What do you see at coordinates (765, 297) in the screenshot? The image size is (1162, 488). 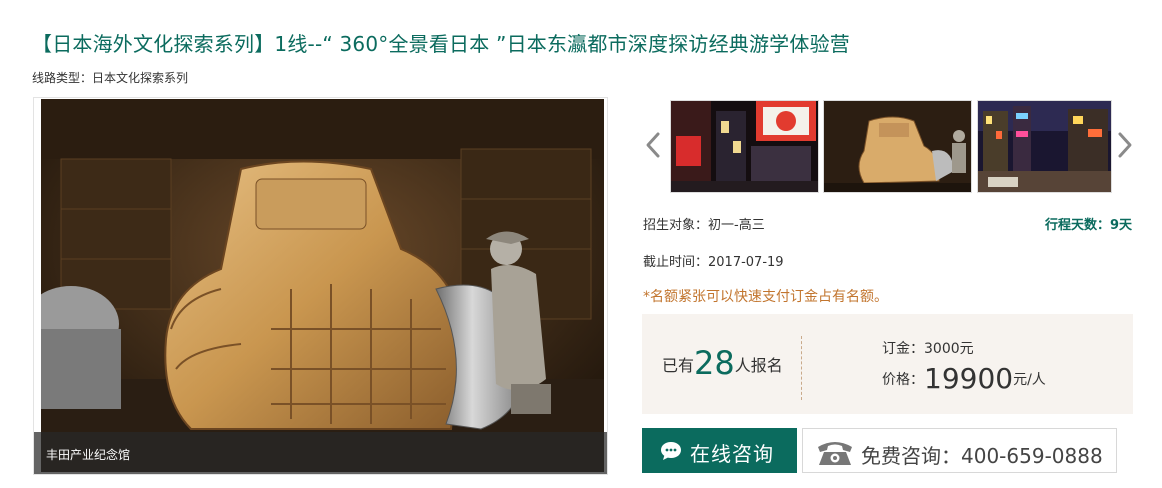 I see `quota-notice: *名额紧张可以快速支付订金占有名额。` at bounding box center [765, 297].